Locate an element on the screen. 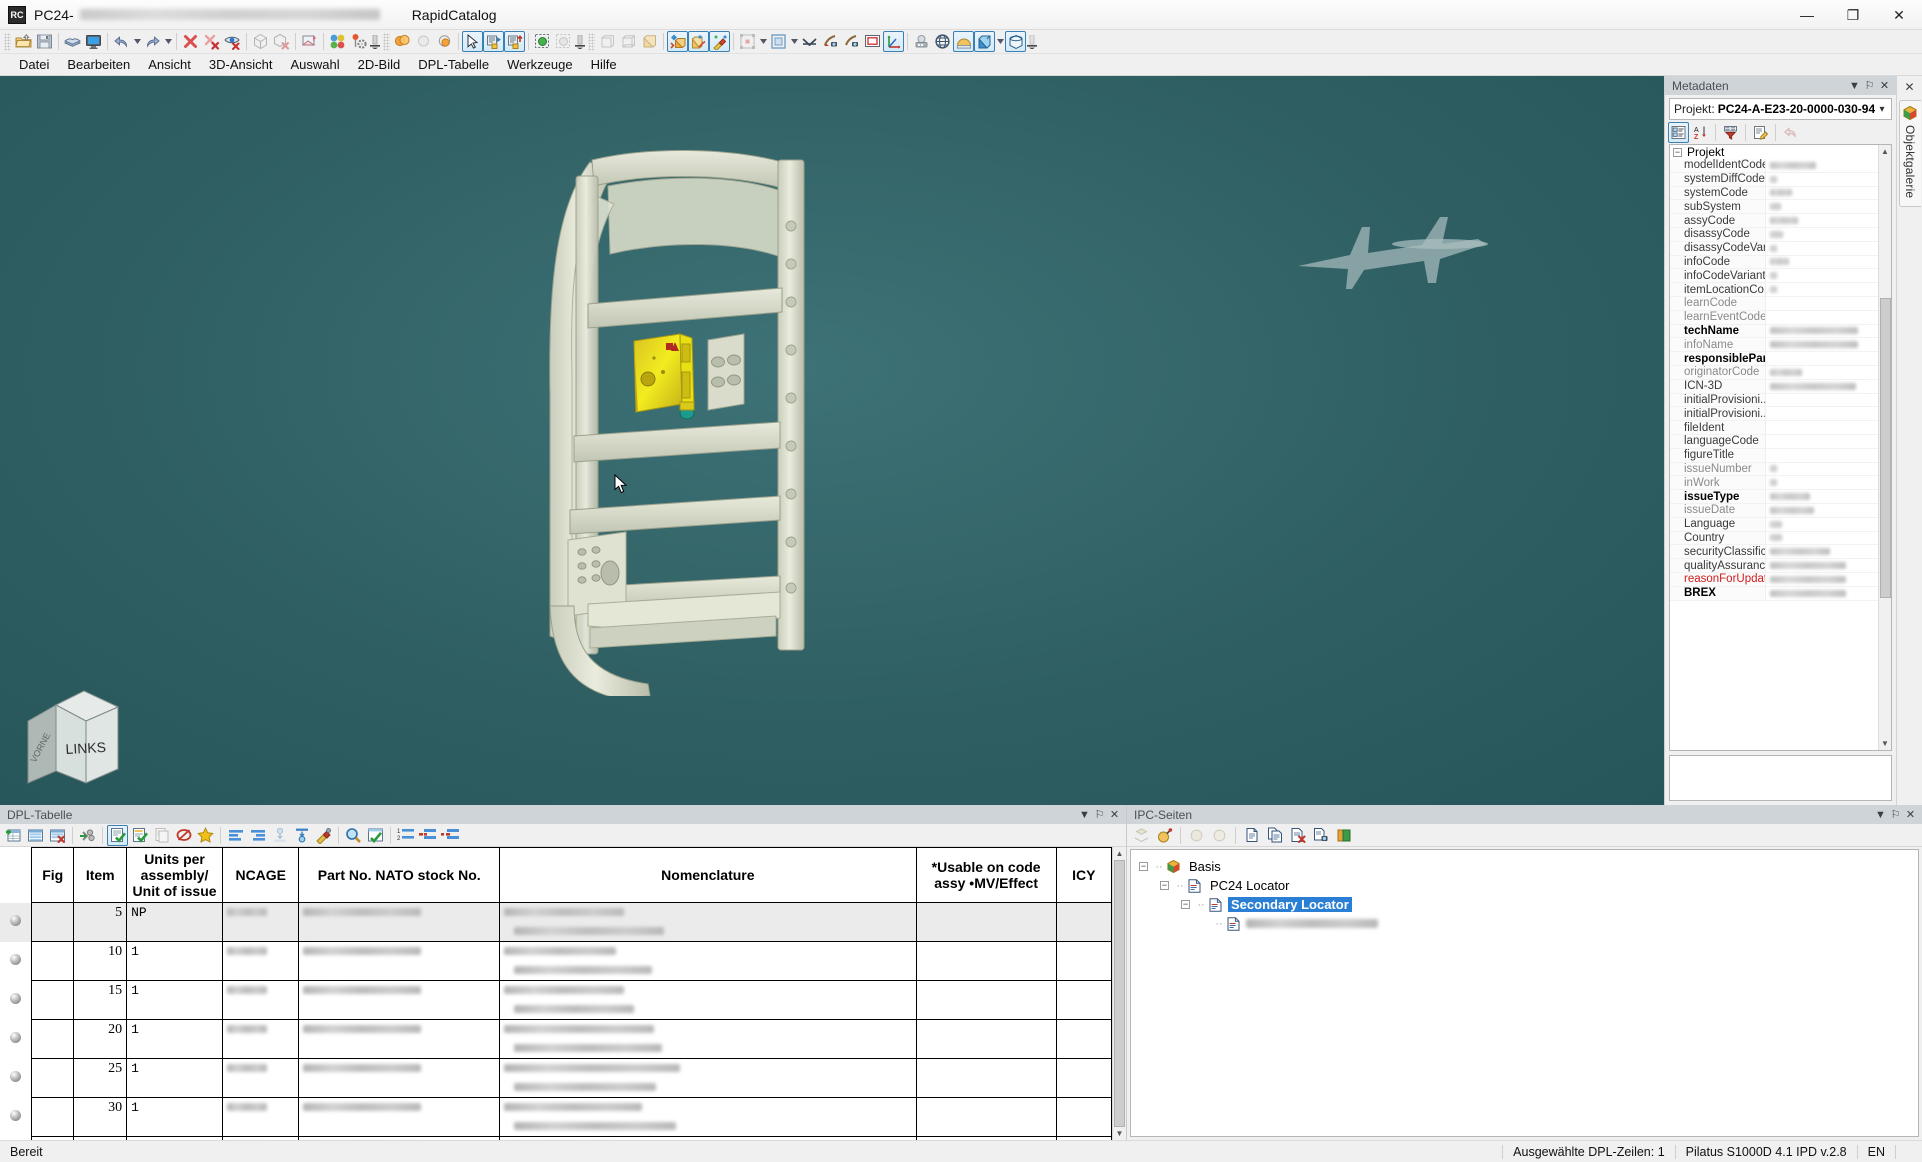  sphere-amber-icon is located at coordinates (444, 41).